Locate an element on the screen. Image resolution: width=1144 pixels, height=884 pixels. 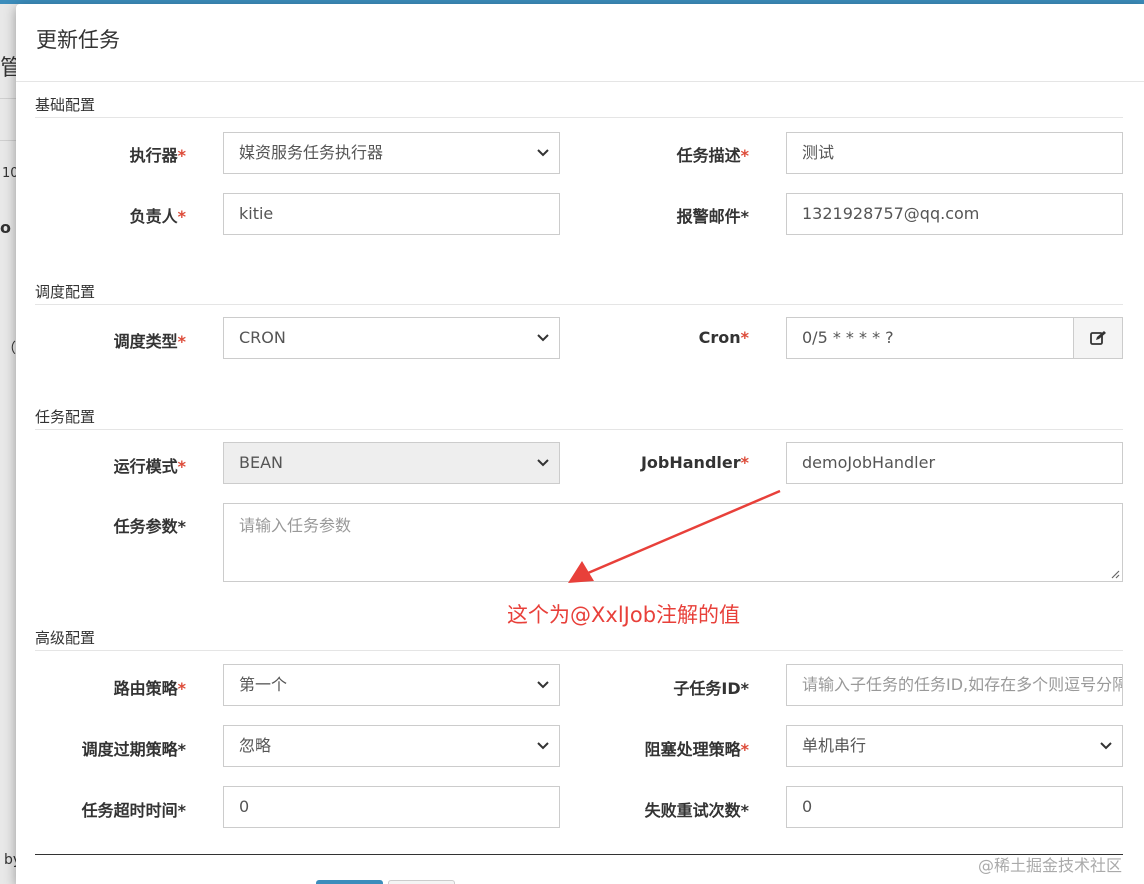
watermark: @稀土掘金技术社区 is located at coordinates (1050, 865).